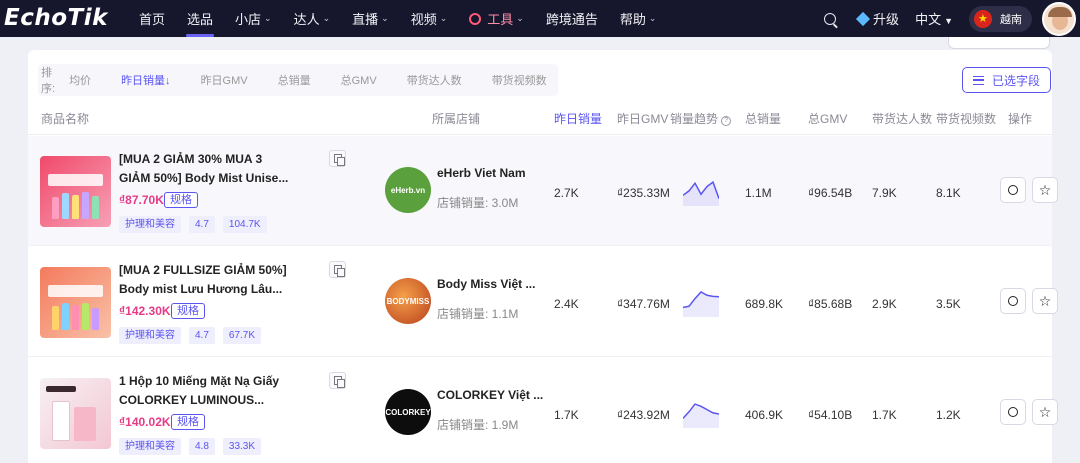 Image resolution: width=1080 pixels, height=463 pixels. I want to click on product-tags: 护理和美容 4.7 67.7K, so click(194, 335).